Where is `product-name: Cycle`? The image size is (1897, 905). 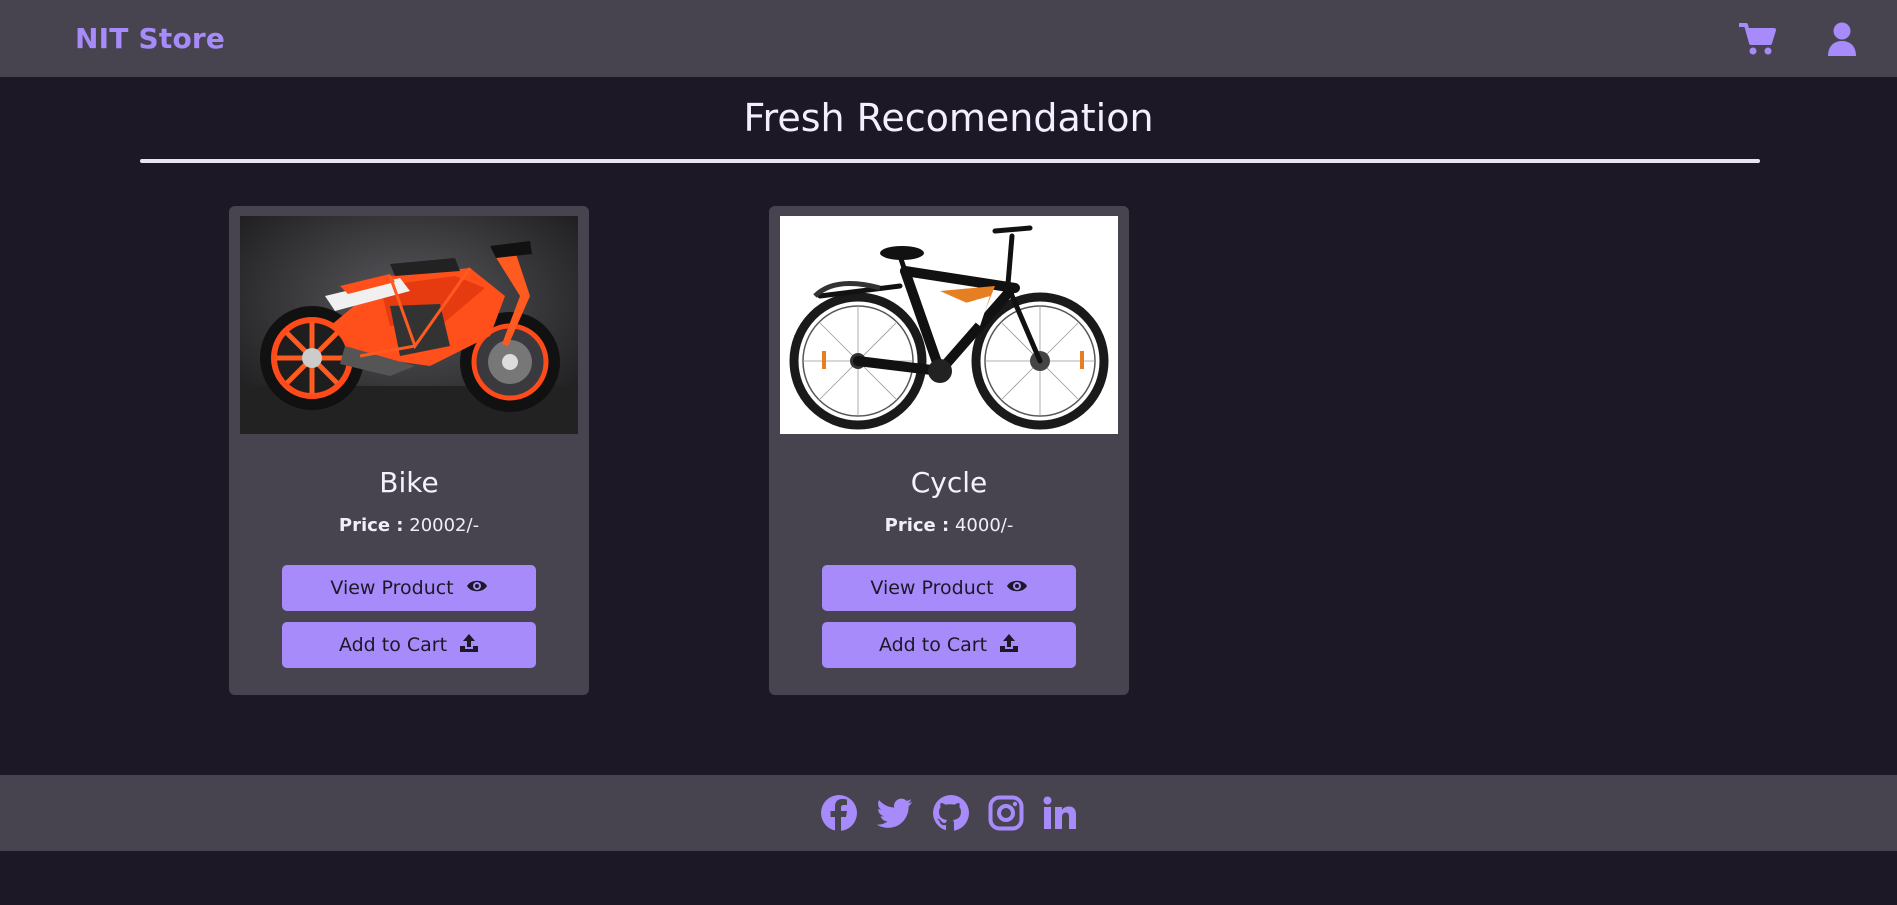
product-name: Cycle is located at coordinates (949, 482).